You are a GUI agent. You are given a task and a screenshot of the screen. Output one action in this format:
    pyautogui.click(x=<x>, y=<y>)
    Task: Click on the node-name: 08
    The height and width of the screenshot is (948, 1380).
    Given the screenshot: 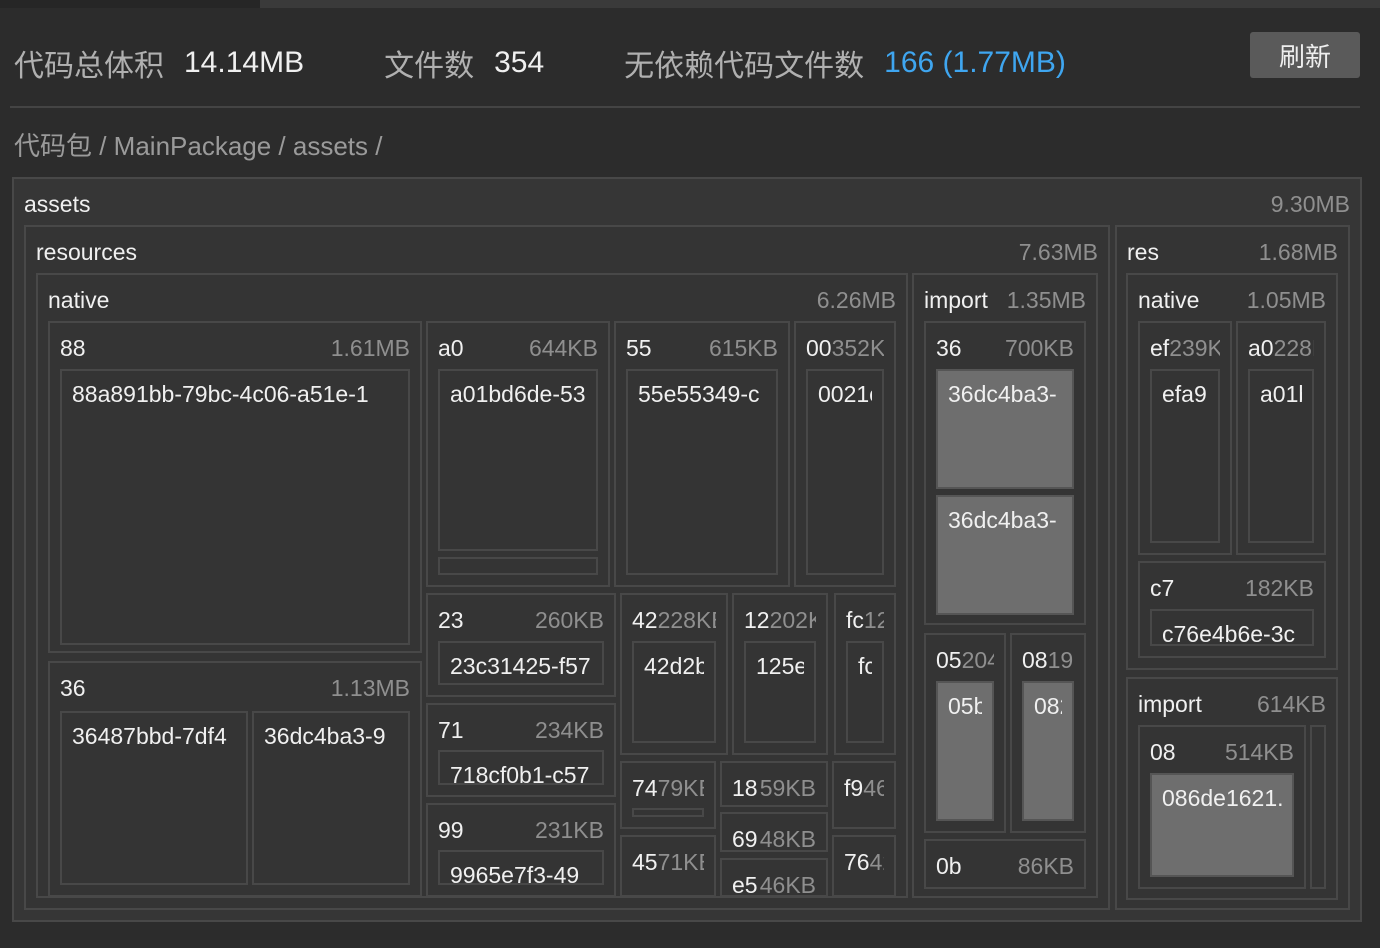 What is the action you would take?
    pyautogui.click(x=1035, y=660)
    